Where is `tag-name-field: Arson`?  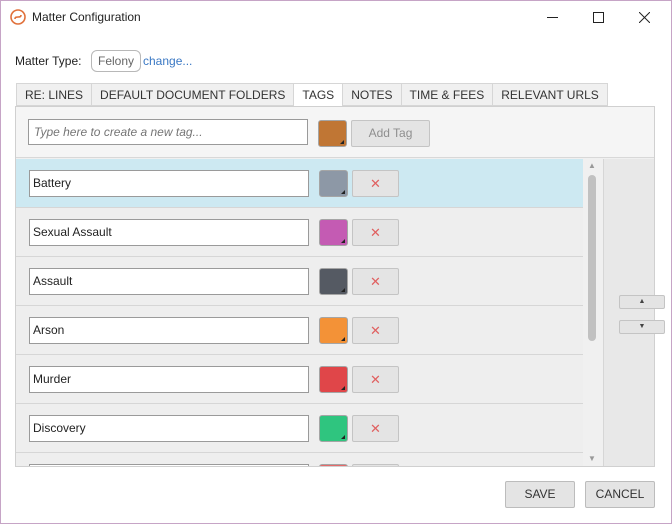
tag-name-field: Arson is located at coordinates (169, 330).